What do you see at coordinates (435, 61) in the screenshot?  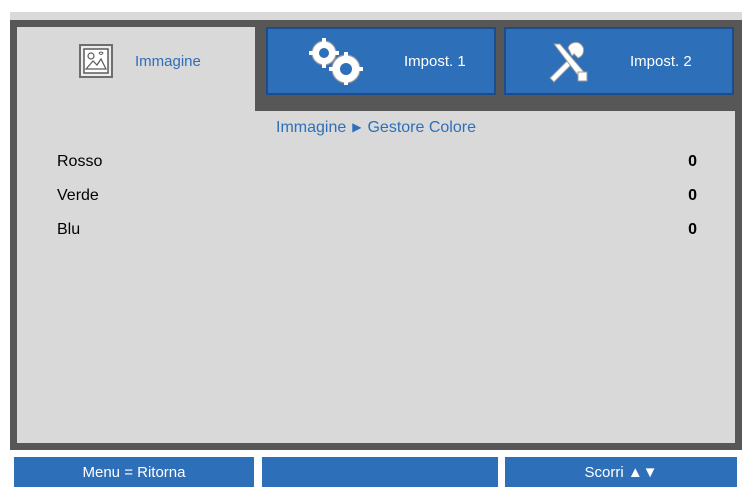 I see `tab-label: Impost. 1` at bounding box center [435, 61].